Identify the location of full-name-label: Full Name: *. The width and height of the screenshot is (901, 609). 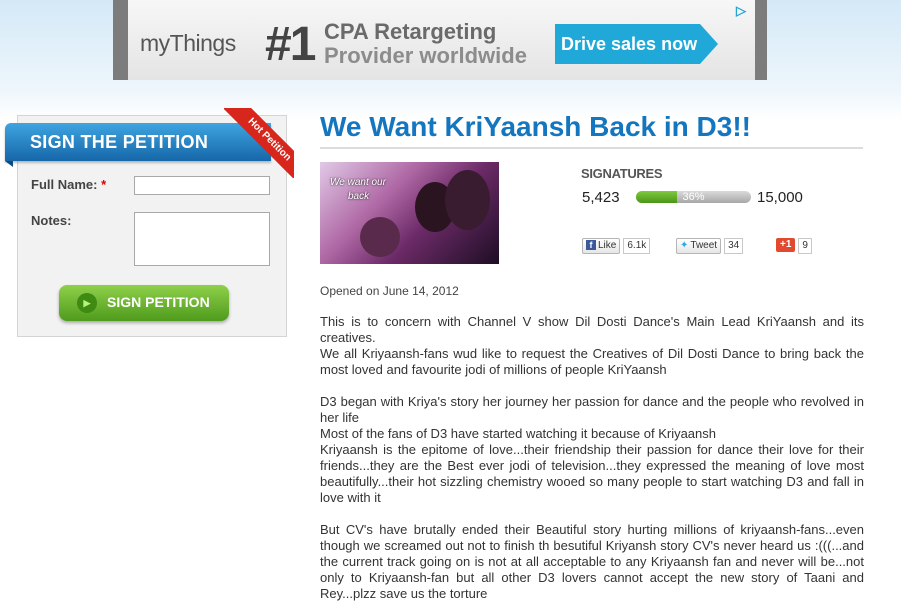
(68, 184).